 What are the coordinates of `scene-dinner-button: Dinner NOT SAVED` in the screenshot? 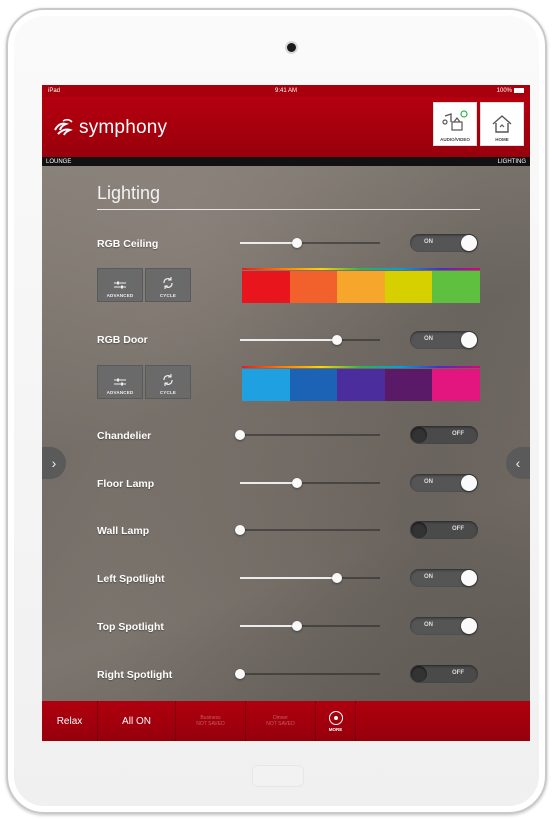 It's located at (281, 721).